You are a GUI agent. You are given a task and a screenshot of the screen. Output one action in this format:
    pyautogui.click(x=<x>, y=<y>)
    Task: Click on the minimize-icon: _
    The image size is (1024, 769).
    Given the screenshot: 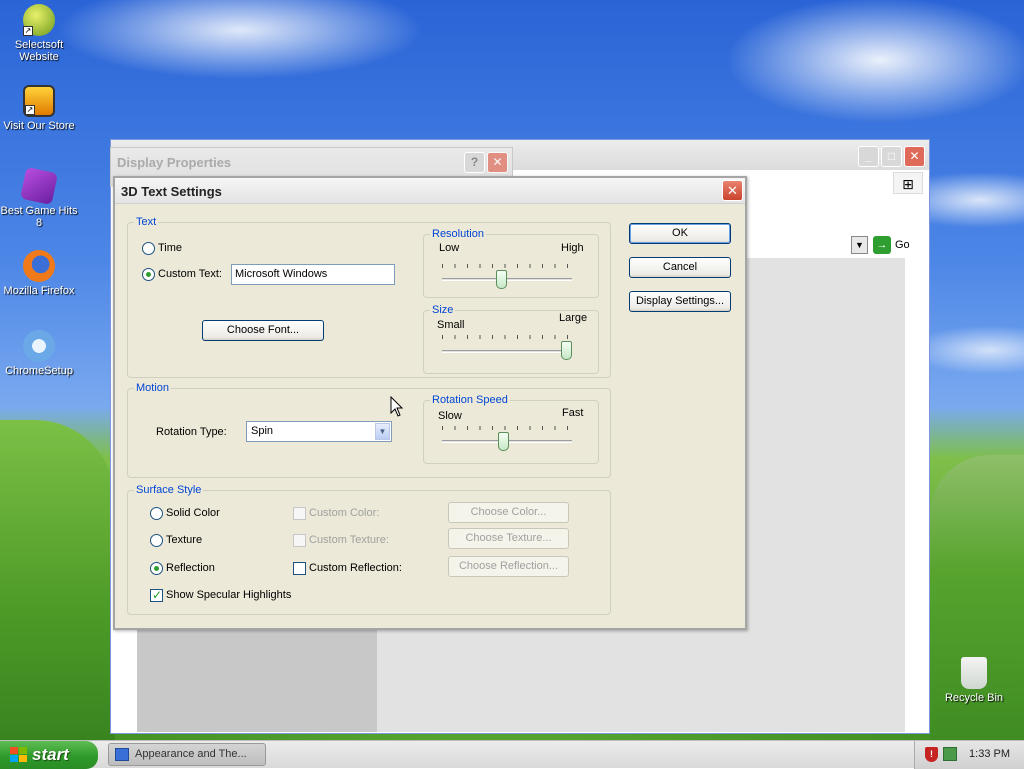 What is the action you would take?
    pyautogui.click(x=868, y=156)
    